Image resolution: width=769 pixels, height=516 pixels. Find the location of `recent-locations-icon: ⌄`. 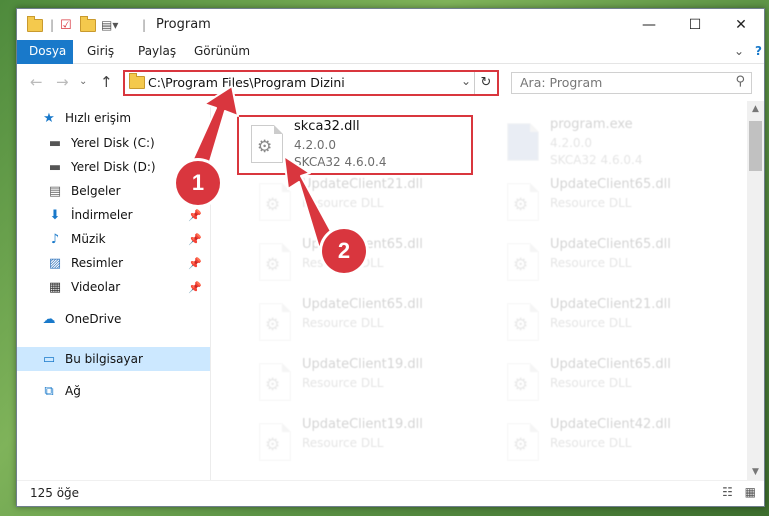

recent-locations-icon: ⌄ is located at coordinates (83, 81).